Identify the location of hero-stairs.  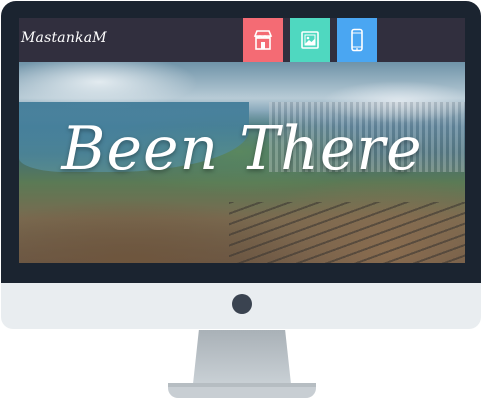
(347, 232).